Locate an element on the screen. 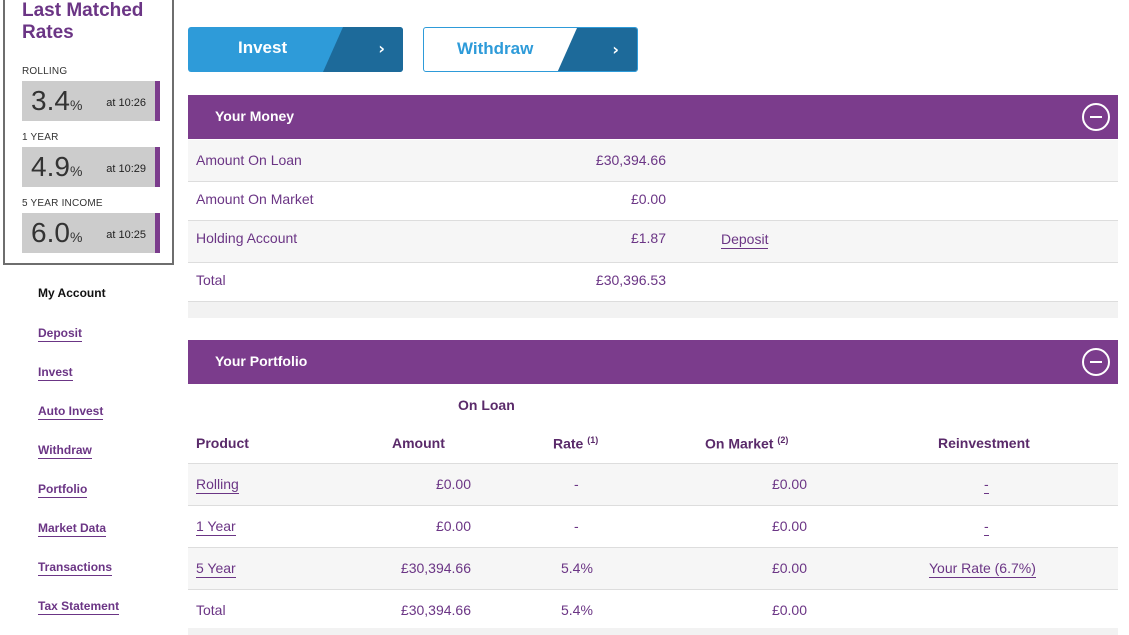 This screenshot has height=635, width=1129. withdraw-button-label: Withdraw is located at coordinates (495, 48).